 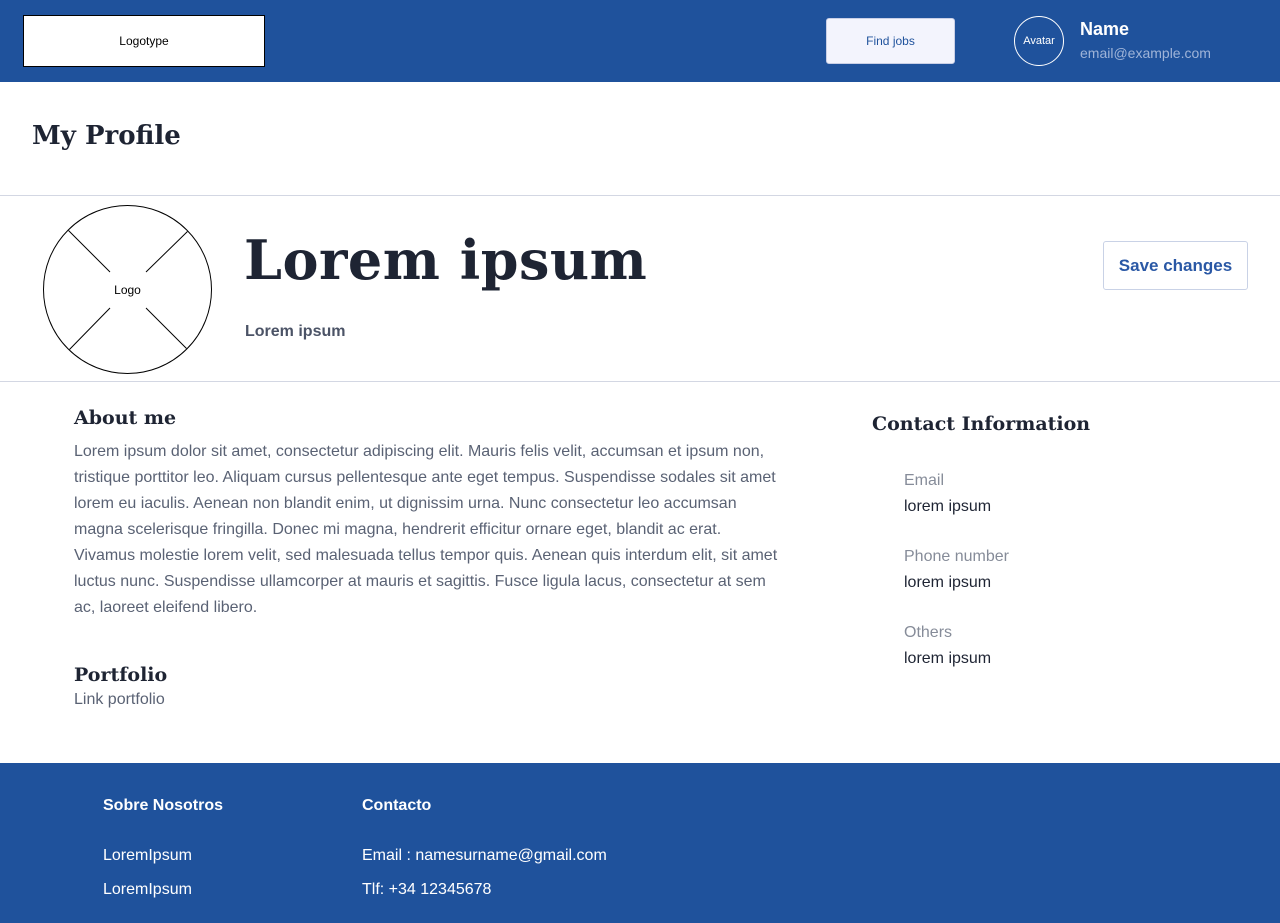 What do you see at coordinates (427, 889) in the screenshot?
I see `footer-contact-phone: Tlf: +34 12345678` at bounding box center [427, 889].